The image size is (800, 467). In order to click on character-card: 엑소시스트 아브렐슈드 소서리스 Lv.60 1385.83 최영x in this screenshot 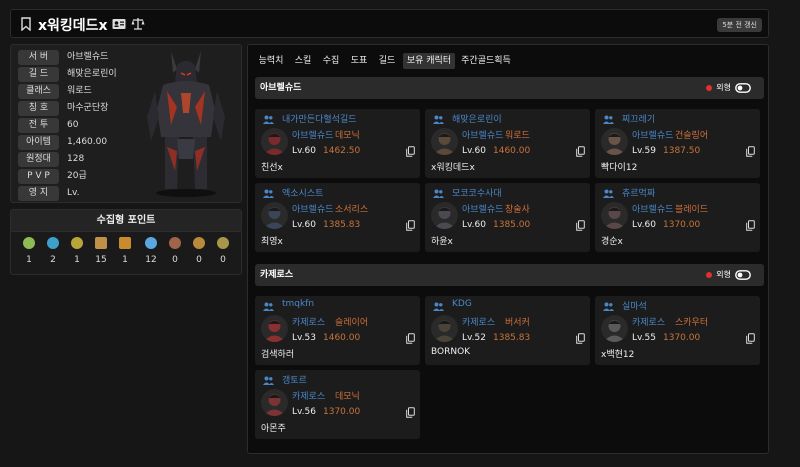, I will do `click(337, 217)`.